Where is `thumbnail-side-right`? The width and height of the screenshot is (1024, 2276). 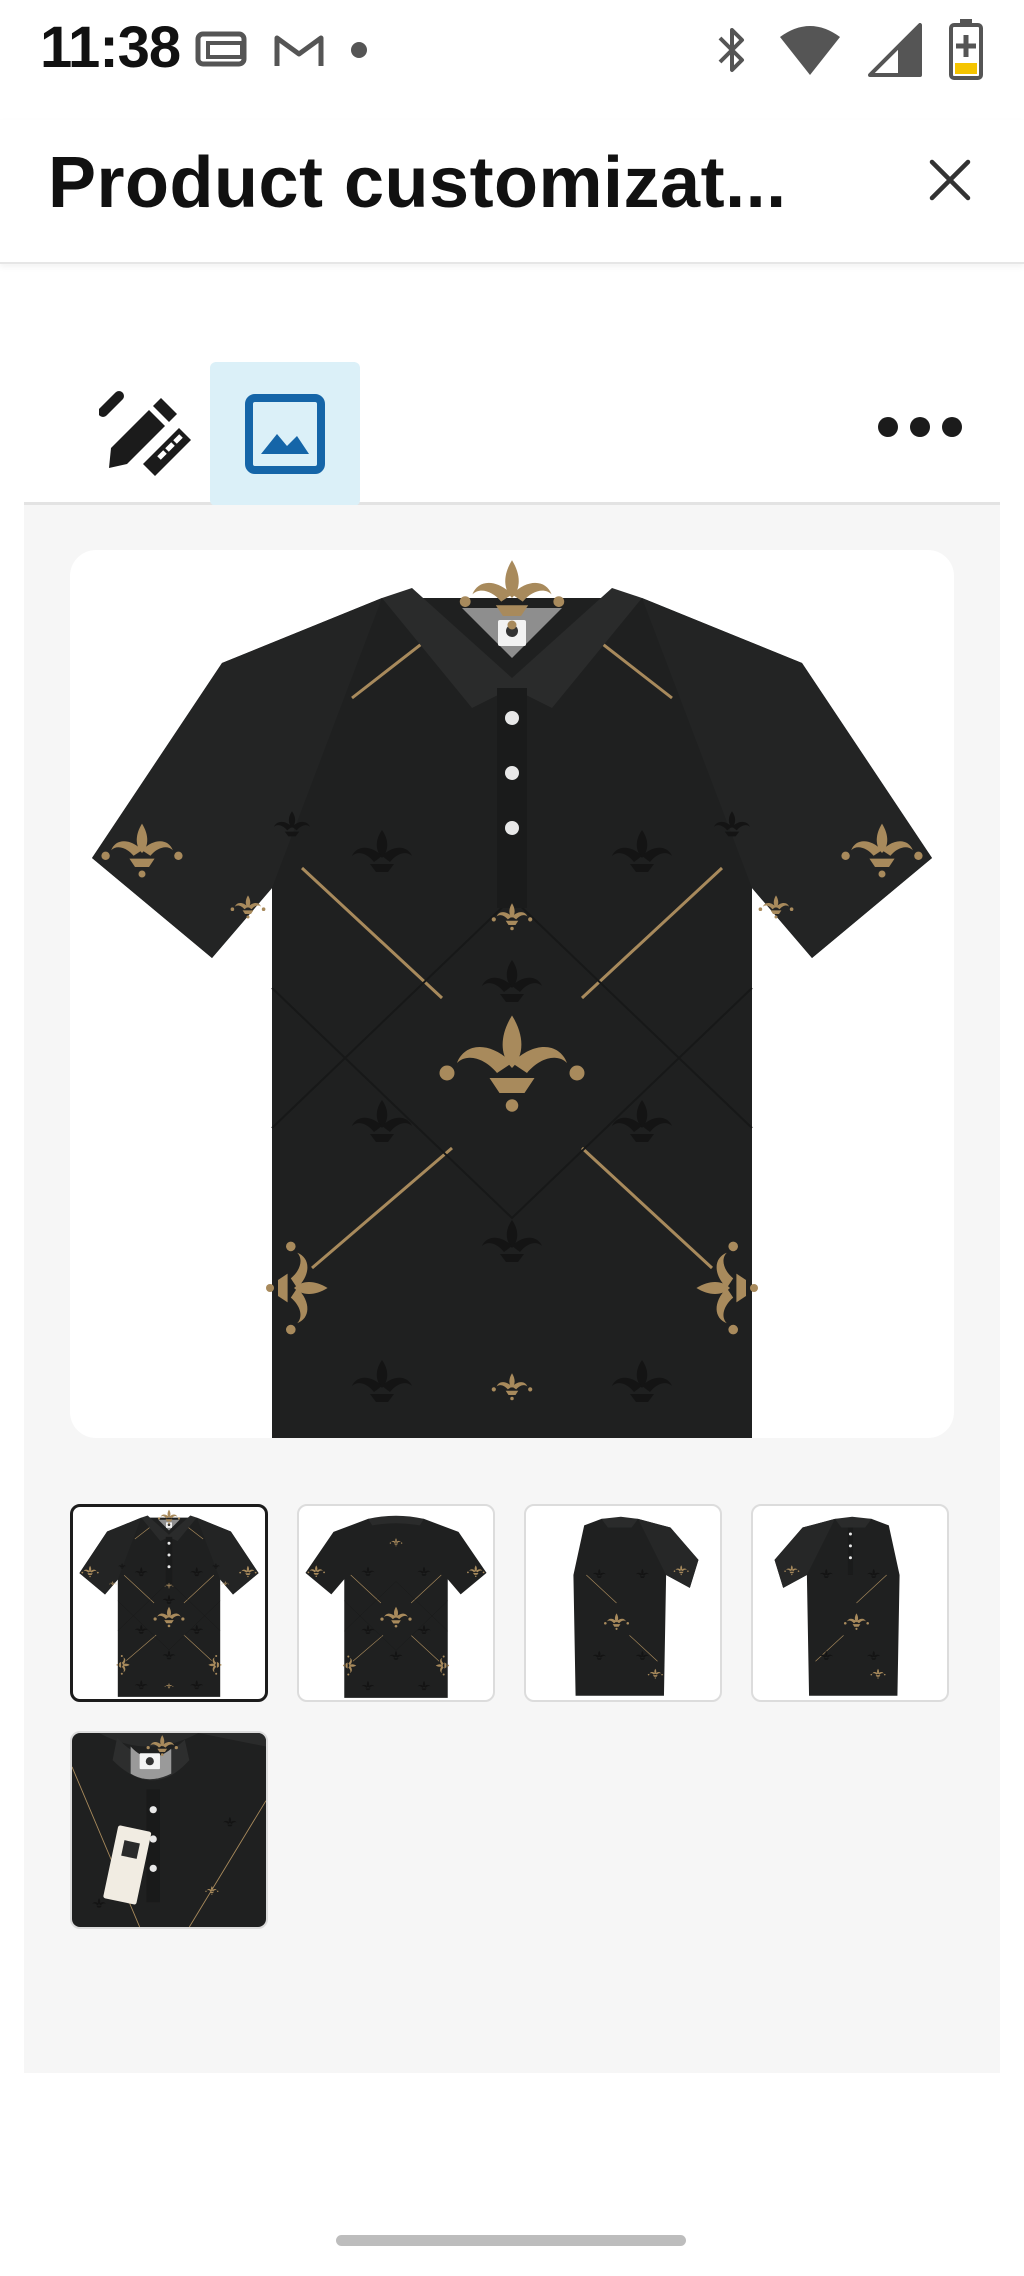 thumbnail-side-right is located at coordinates (850, 1603).